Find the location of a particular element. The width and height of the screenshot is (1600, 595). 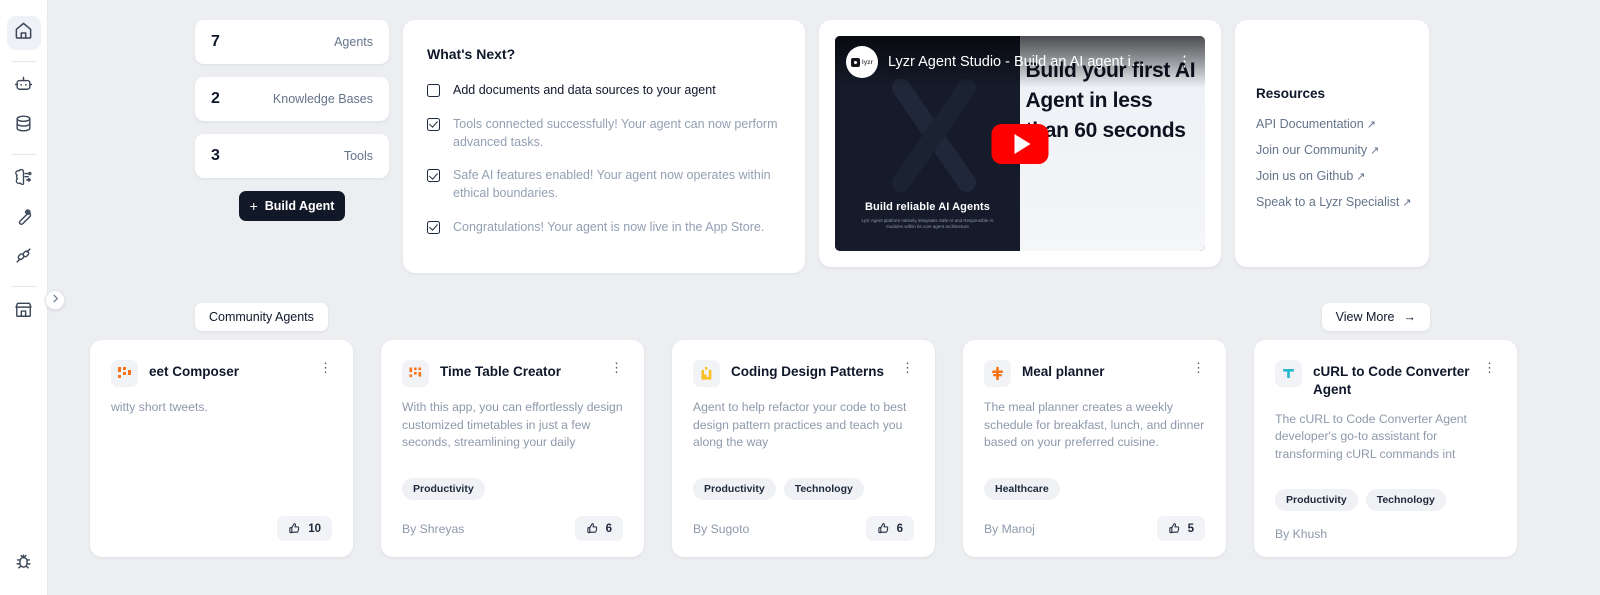

sidebar-item-agents is located at coordinates (24, 87).